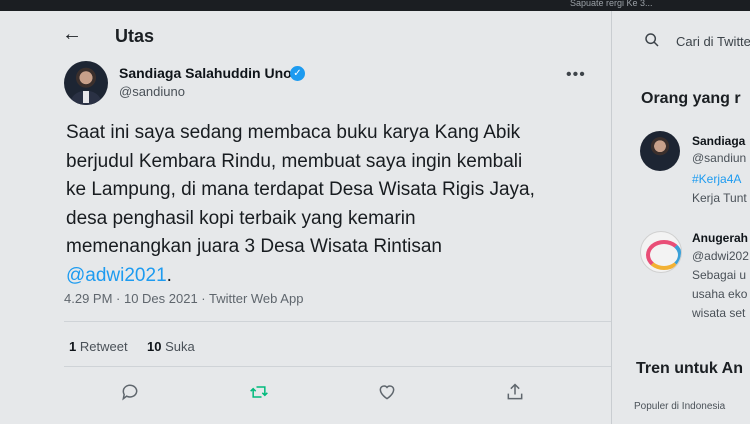  Describe the element at coordinates (254, 247) in the screenshot. I see `tweet-text-line: memenangkan juara 3 Desa Wisata Rintisan` at that location.